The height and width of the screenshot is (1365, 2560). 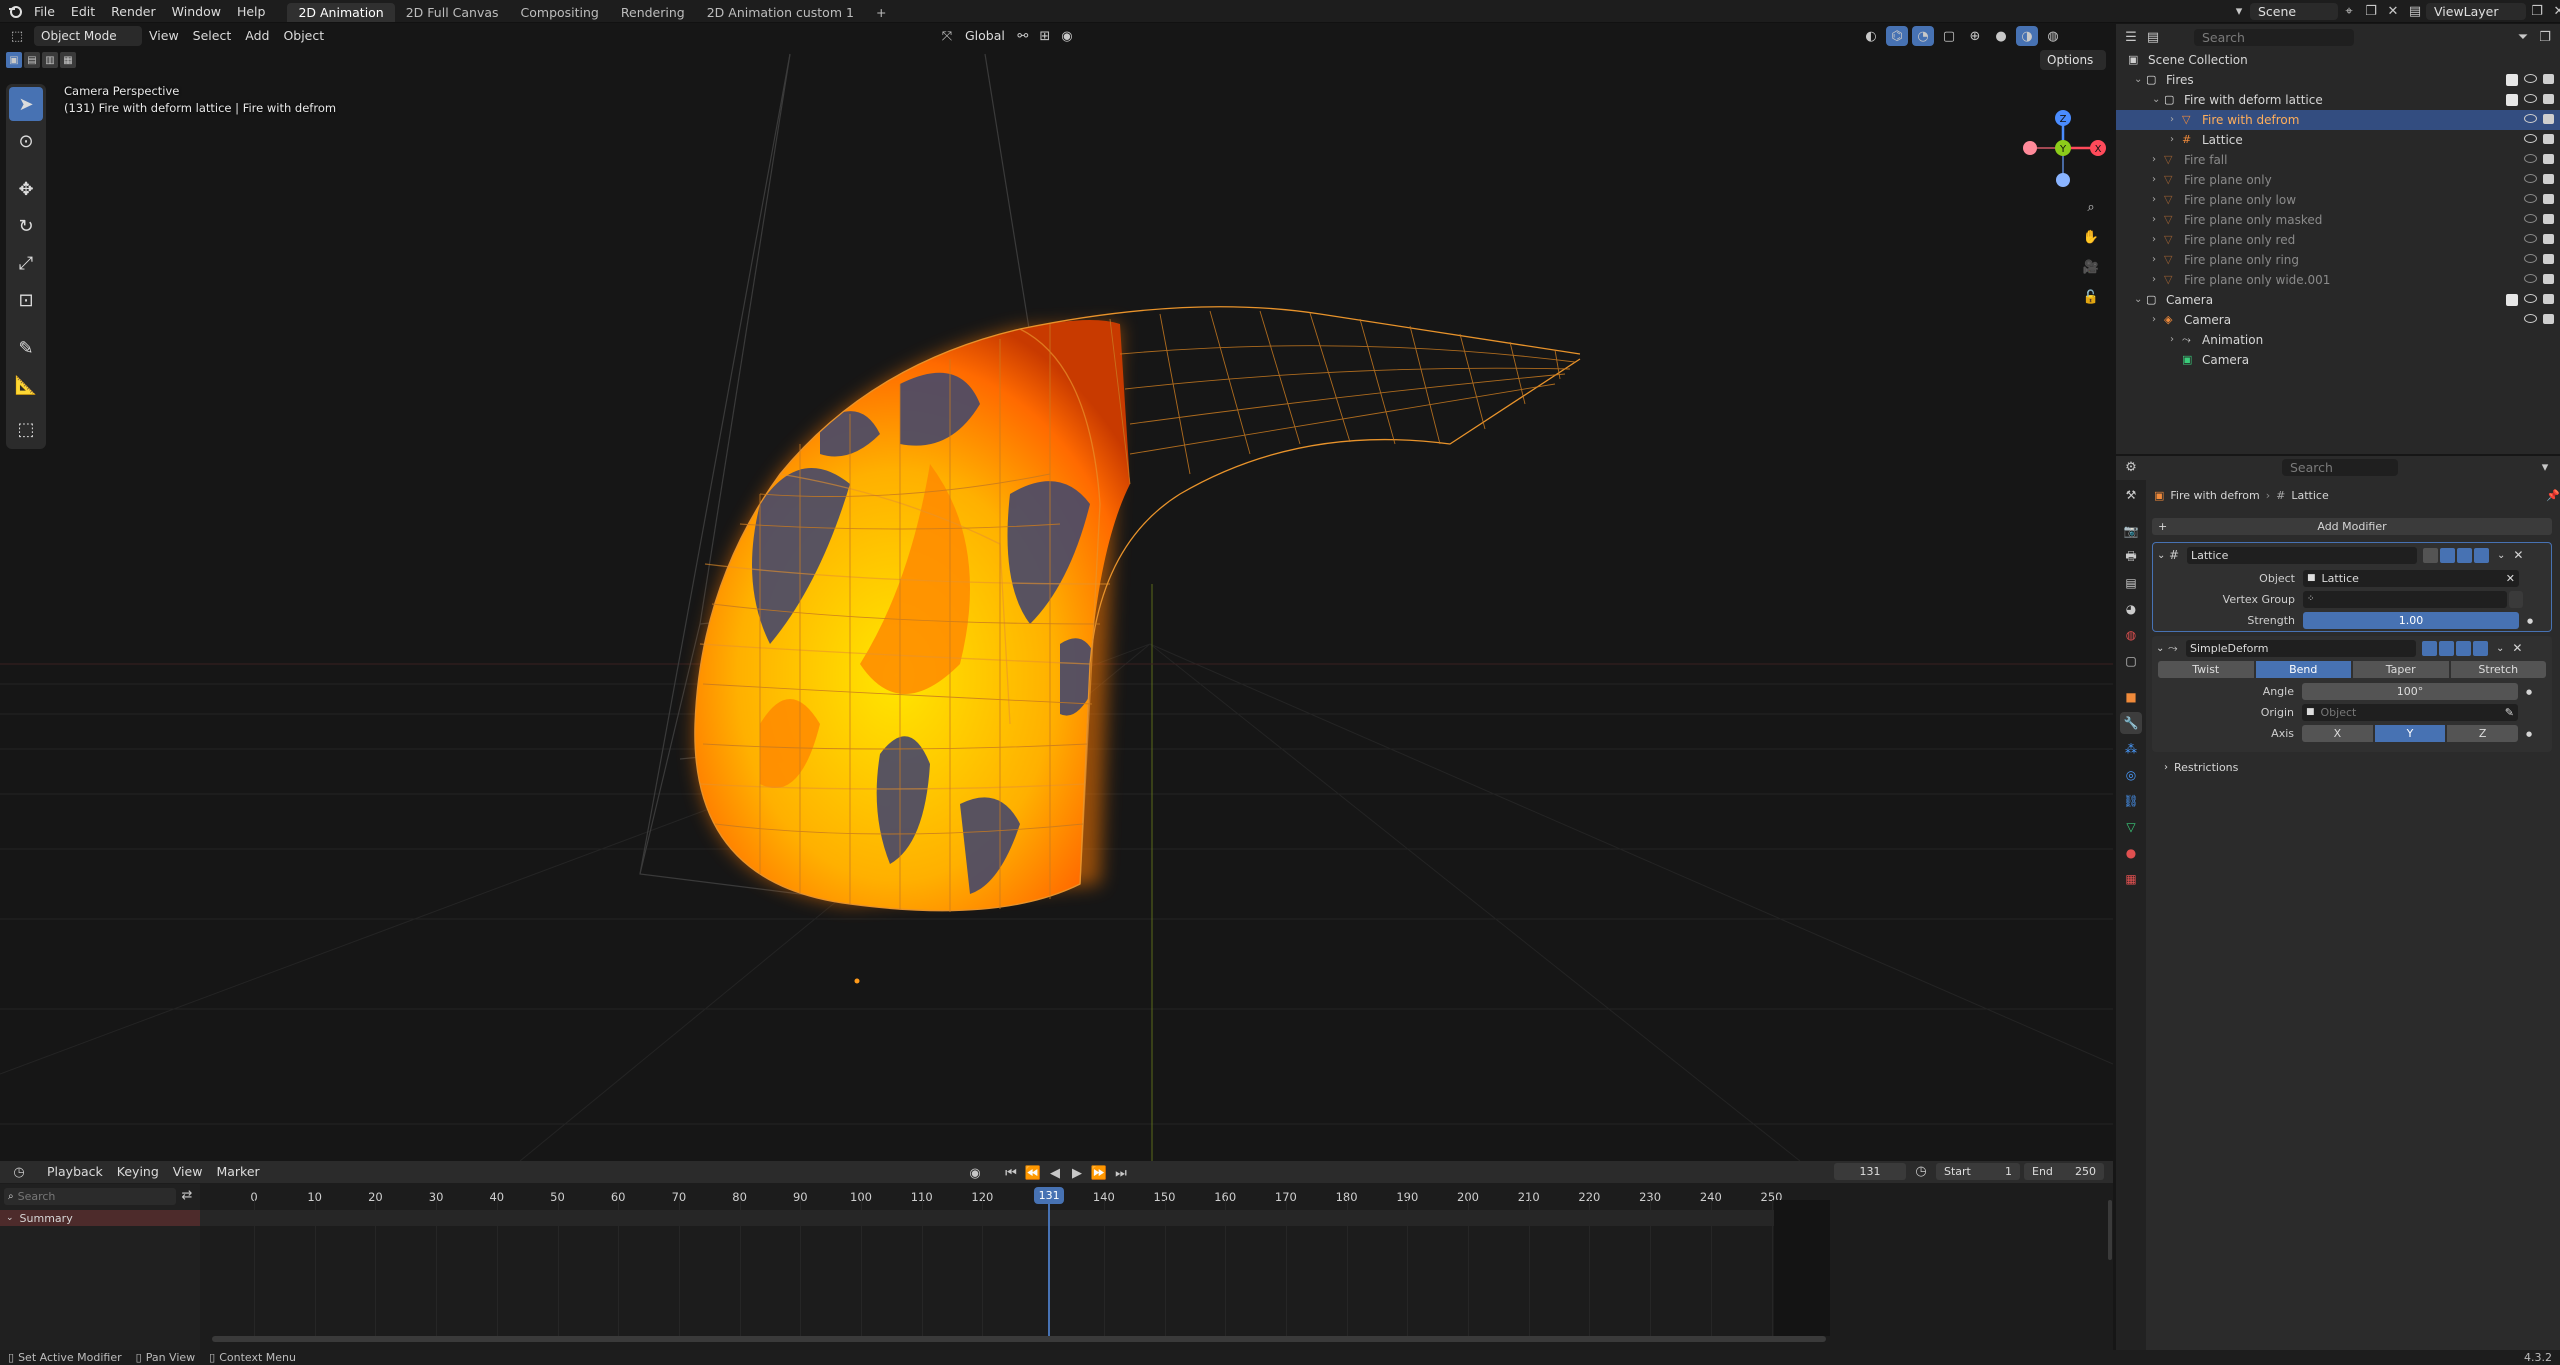 I want to click on rotate-tool-icon: ↻, so click(x=26, y=226).